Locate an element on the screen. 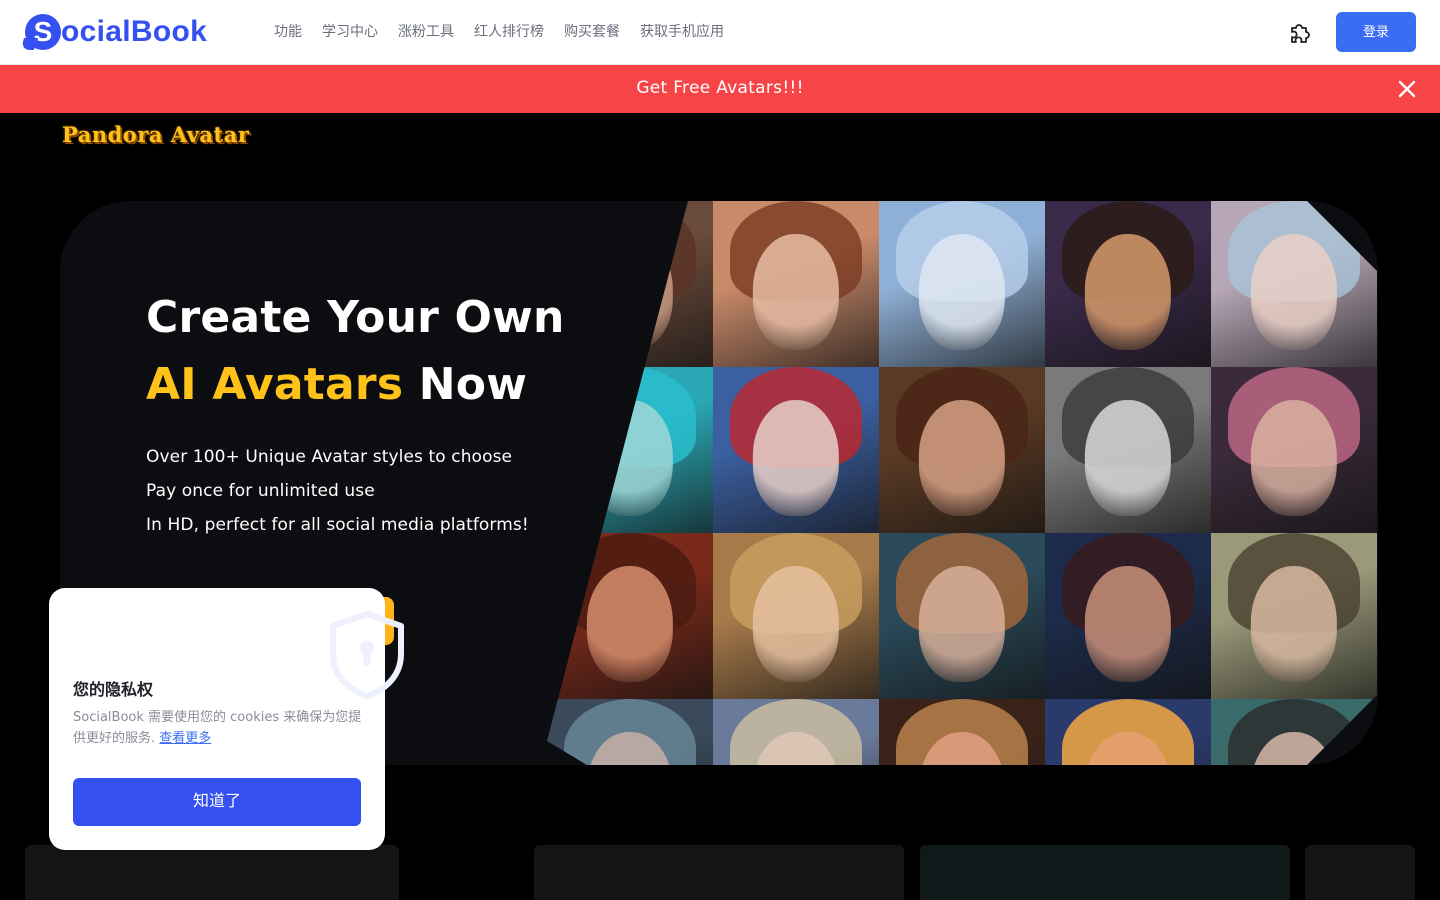  nav-link-features: 功能 is located at coordinates (288, 32).